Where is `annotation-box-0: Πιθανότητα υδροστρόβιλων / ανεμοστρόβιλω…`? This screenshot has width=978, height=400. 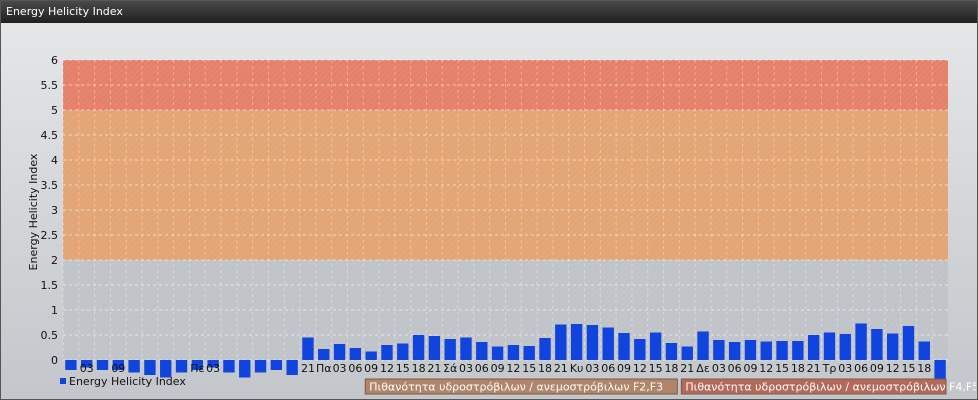
annotation-box-0: Πιθανότητα υδροστρόβιλων / ανεμοστρόβιλω… is located at coordinates (521, 386).